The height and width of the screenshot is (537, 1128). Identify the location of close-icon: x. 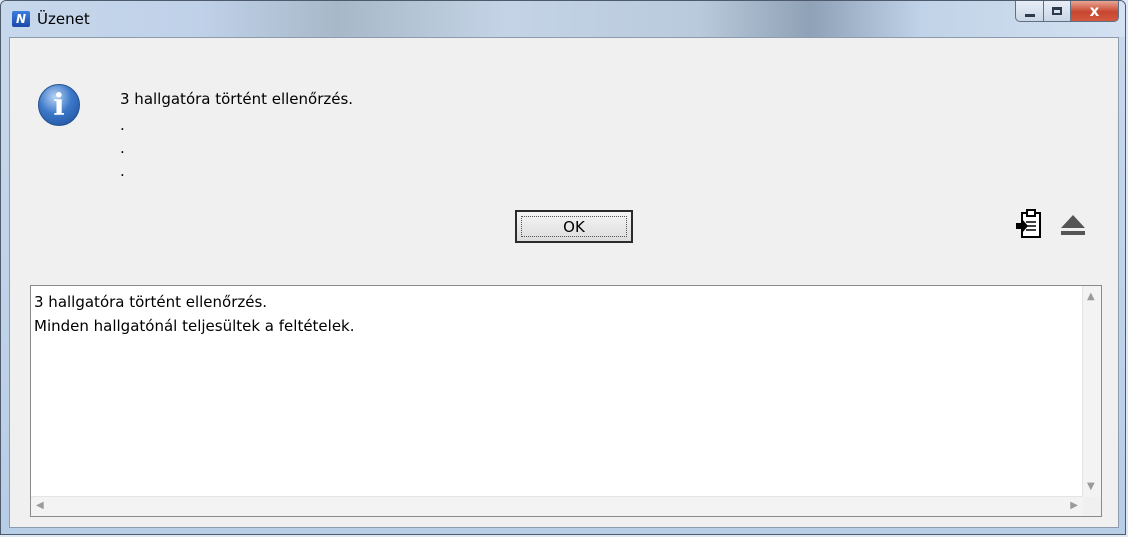
(1094, 11).